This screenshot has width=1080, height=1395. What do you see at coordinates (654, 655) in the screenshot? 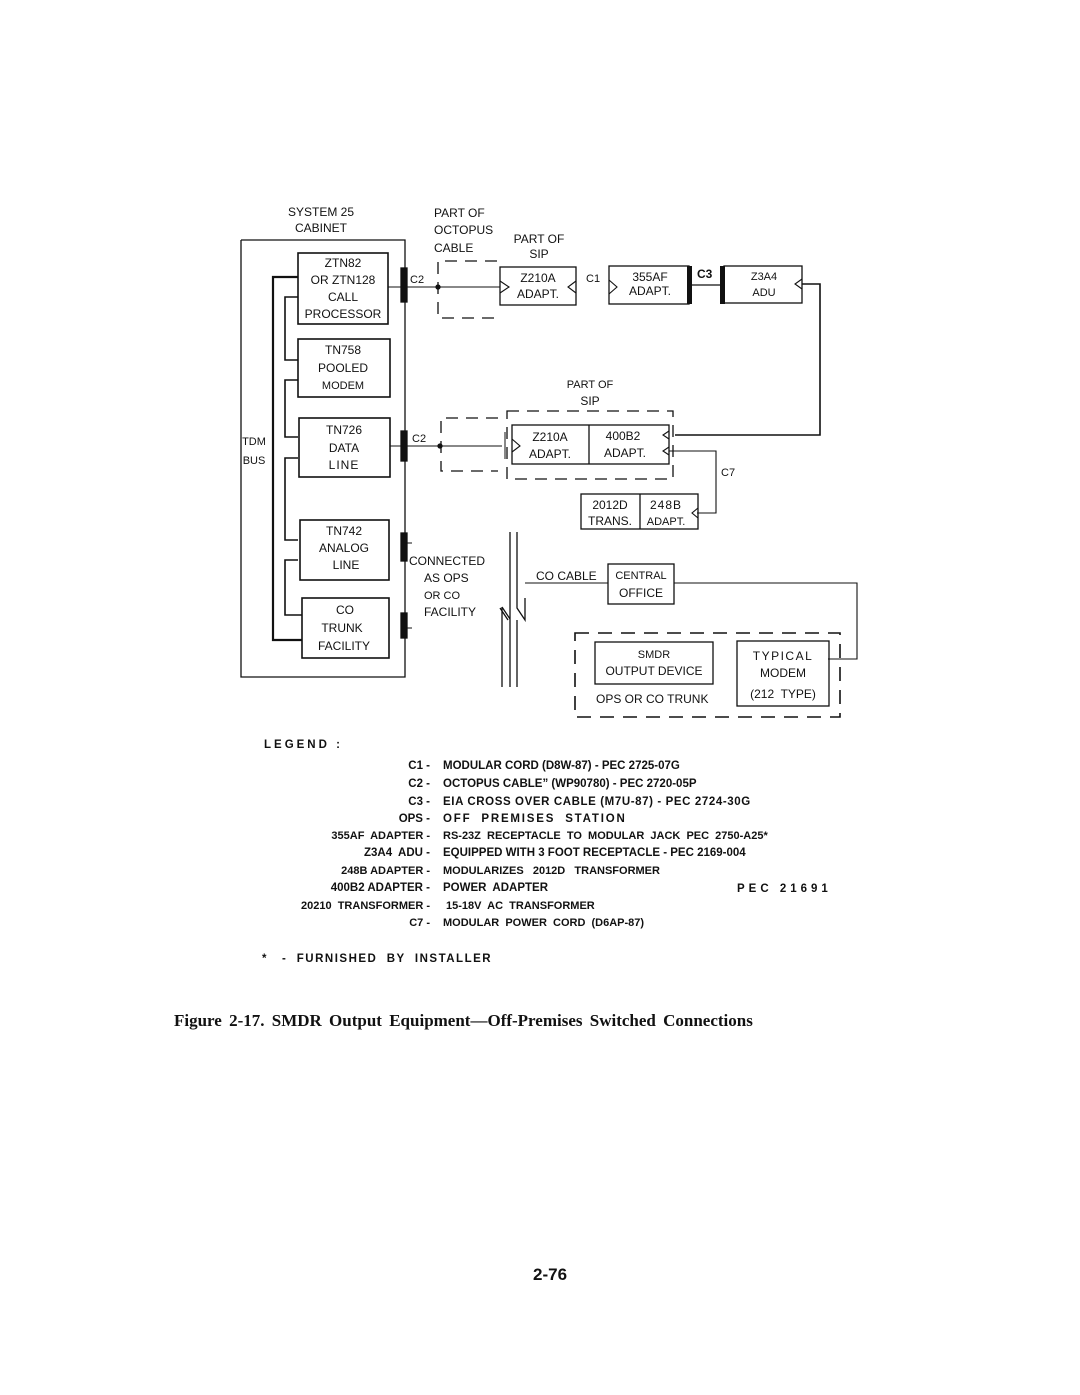
I see `smdr-l0: SMDR` at bounding box center [654, 655].